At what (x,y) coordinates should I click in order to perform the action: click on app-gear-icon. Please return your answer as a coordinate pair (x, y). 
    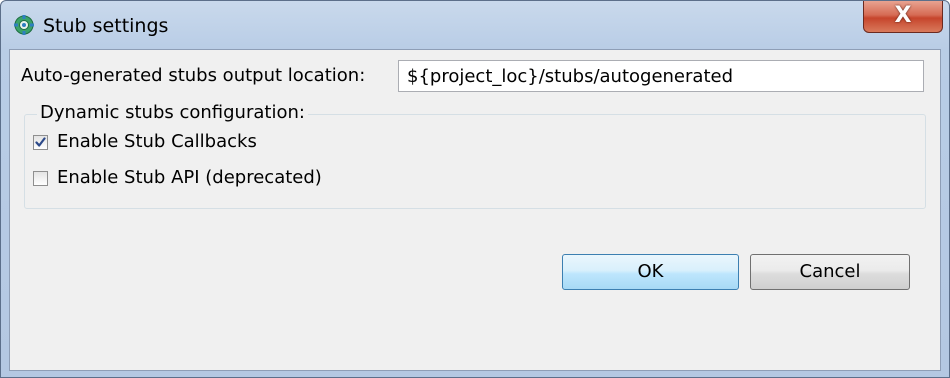
    Looking at the image, I should click on (24, 25).